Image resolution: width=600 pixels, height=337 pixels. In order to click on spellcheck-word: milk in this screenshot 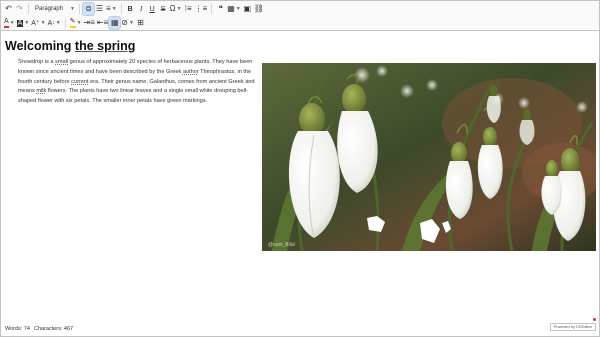, I will do `click(41, 91)`.